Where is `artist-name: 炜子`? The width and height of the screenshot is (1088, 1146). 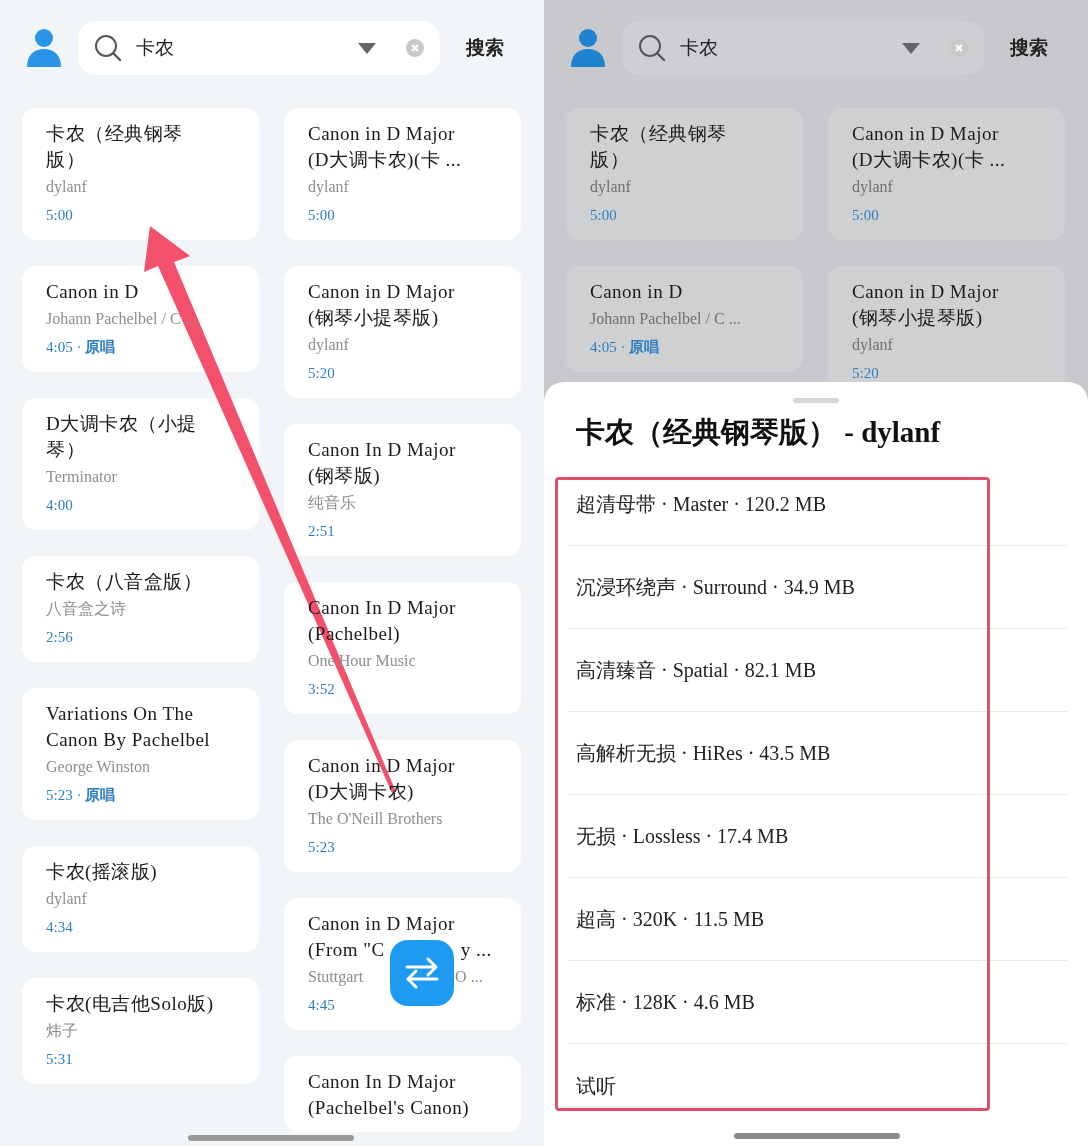 artist-name: 炜子 is located at coordinates (62, 1031).